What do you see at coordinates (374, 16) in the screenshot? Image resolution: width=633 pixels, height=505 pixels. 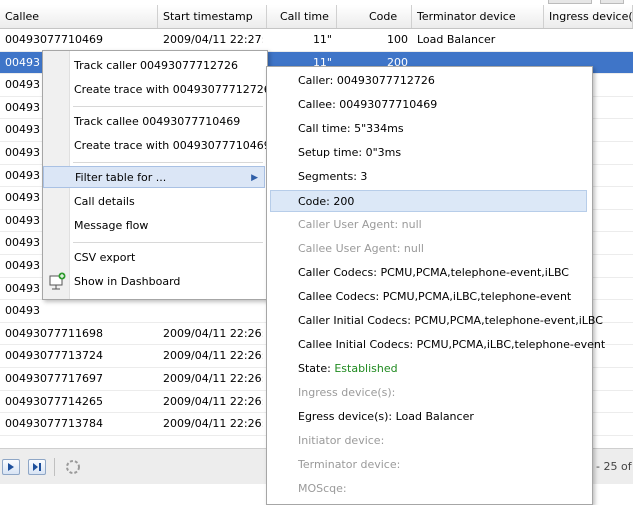 I see `column-header-code: Code` at bounding box center [374, 16].